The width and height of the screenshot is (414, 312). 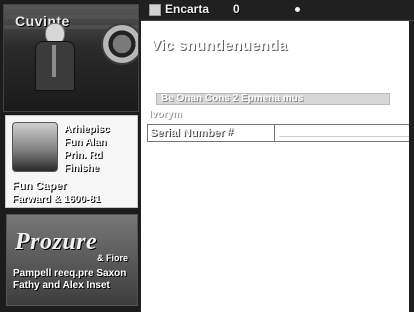 I want to click on page-title: Vic snundenuenda, so click(x=219, y=45).